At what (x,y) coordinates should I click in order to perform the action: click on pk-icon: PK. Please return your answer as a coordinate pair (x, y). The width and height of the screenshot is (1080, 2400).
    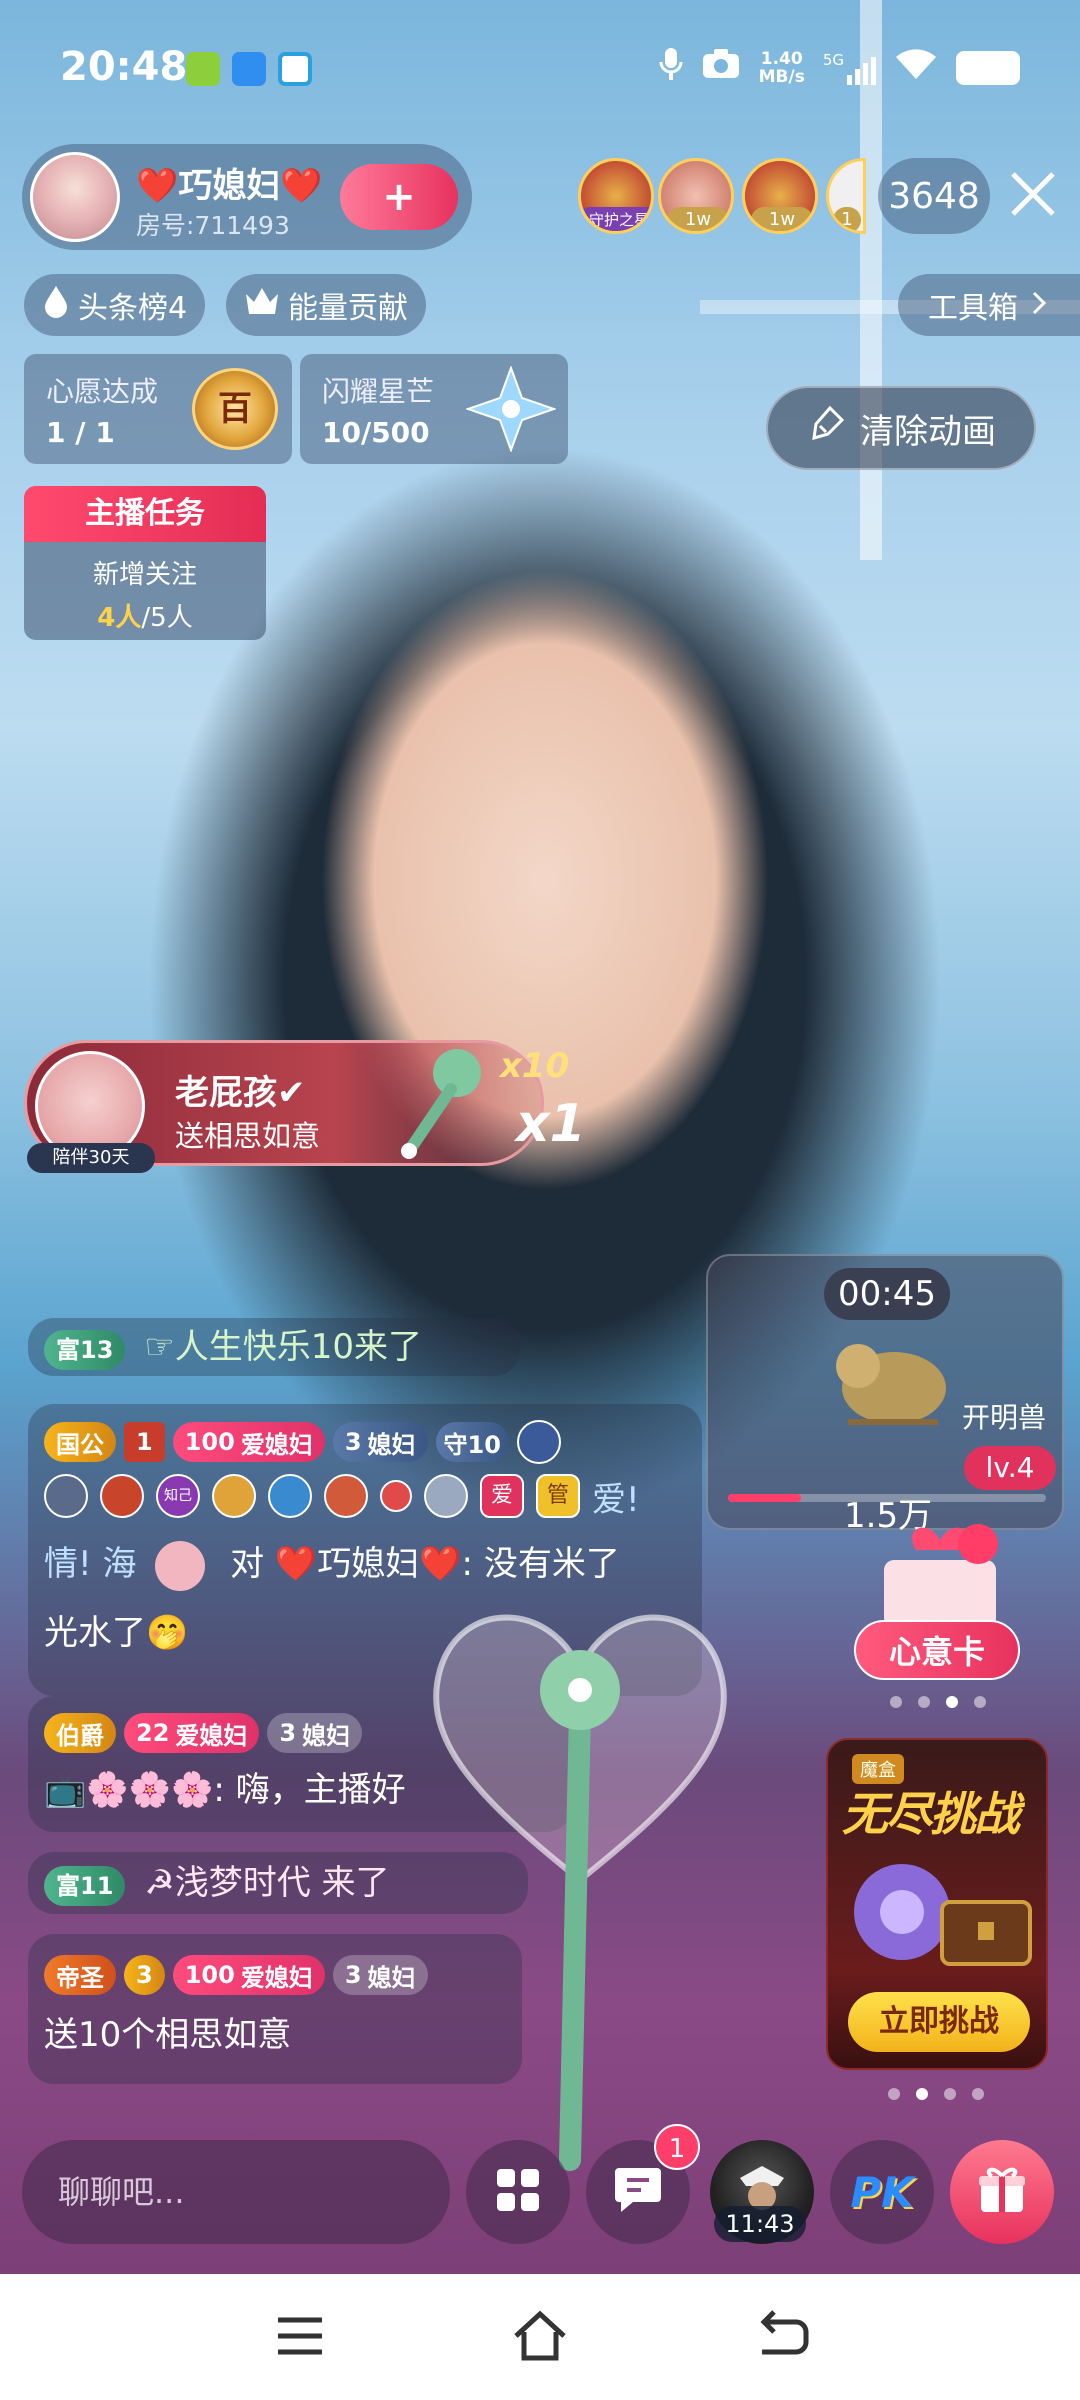
    Looking at the image, I should click on (882, 2192).